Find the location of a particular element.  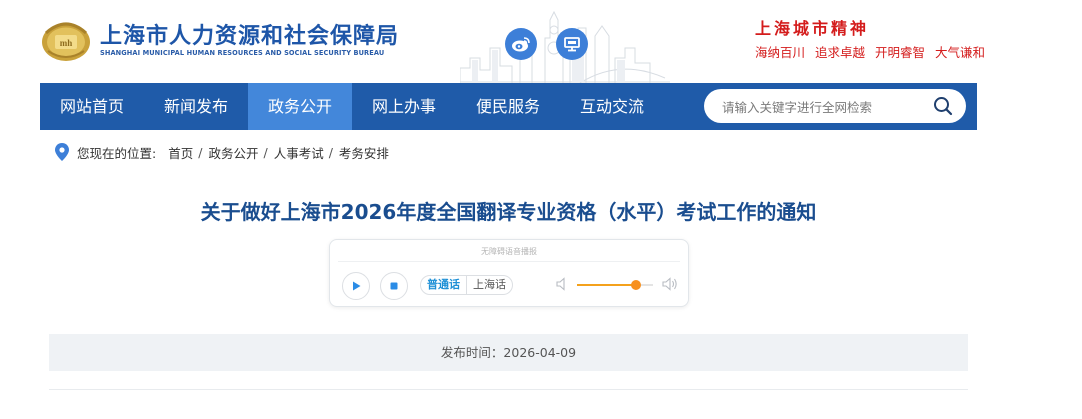

publish-info-bar: 发布时间：2026-04-09 is located at coordinates (508, 352).